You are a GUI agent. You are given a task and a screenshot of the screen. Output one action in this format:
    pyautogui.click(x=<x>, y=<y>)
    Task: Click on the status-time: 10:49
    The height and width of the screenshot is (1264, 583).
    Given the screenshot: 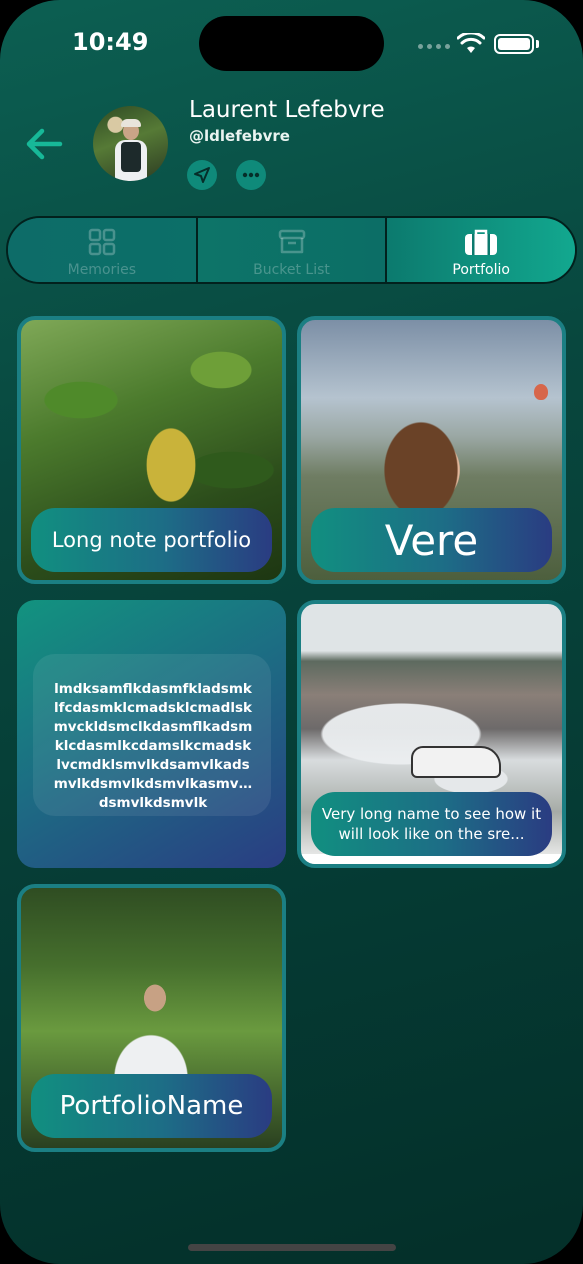 What is the action you would take?
    pyautogui.click(x=110, y=42)
    